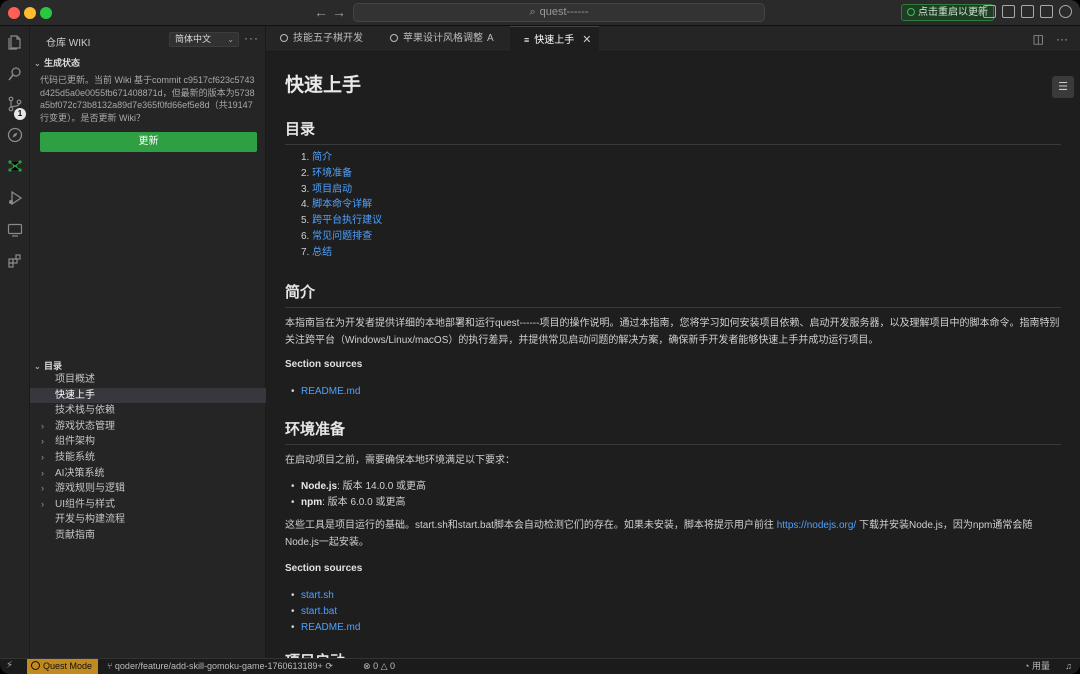 The height and width of the screenshot is (674, 1080). What do you see at coordinates (339, 12) in the screenshot?
I see `forward-arrow-icon: →` at bounding box center [339, 12].